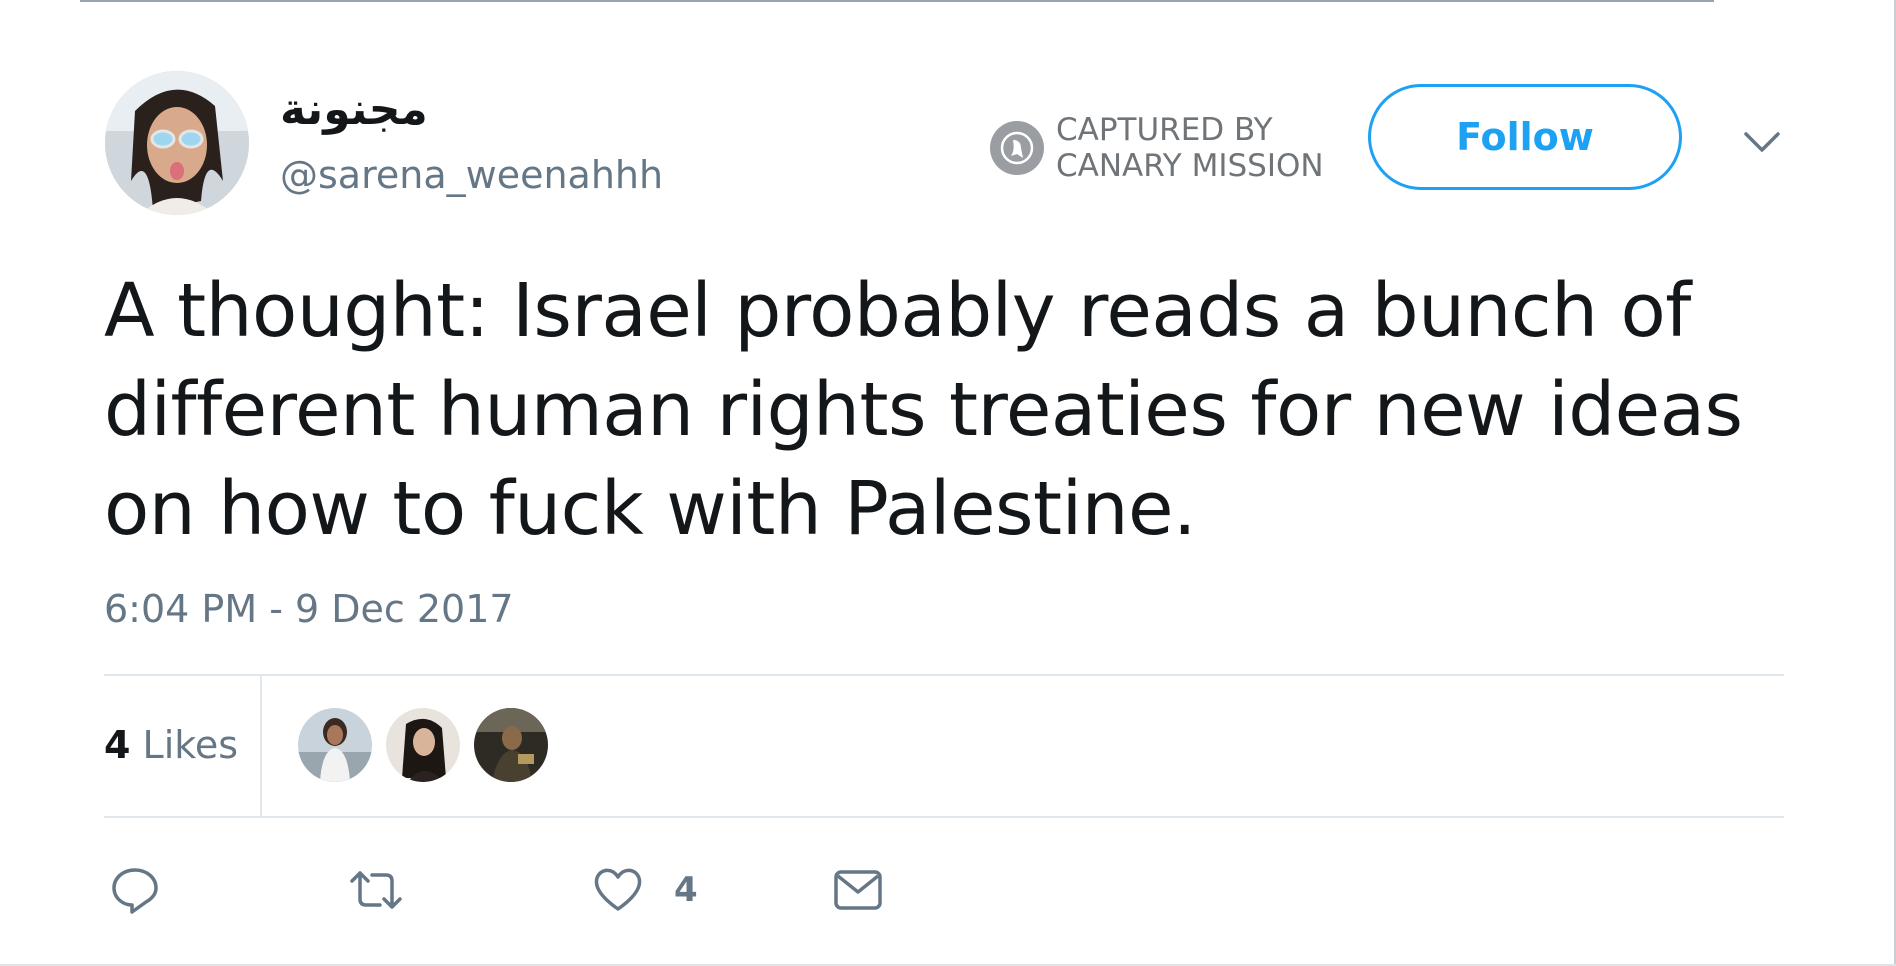 The image size is (1896, 966). I want to click on avatar-image, so click(177, 143).